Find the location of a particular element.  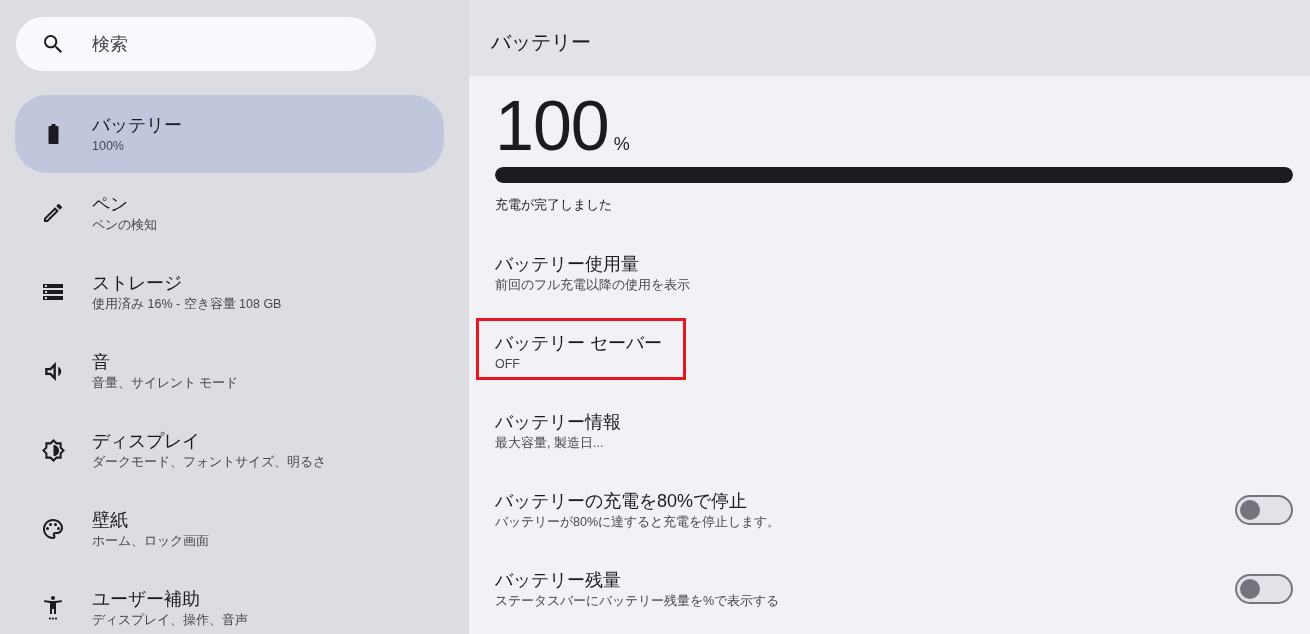

page-title: バッテリー is located at coordinates (541, 42).